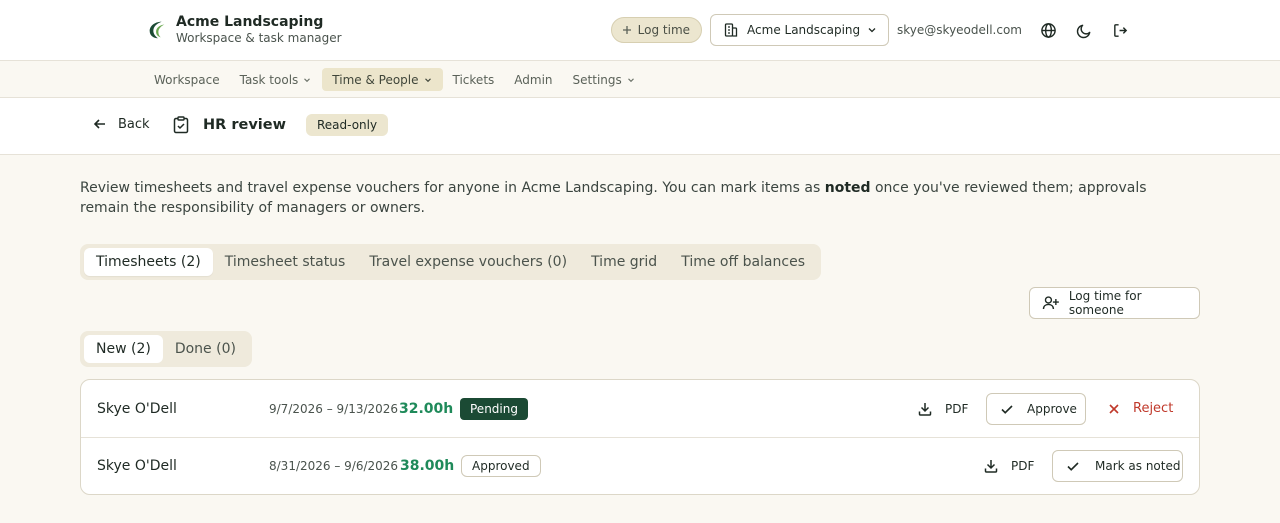  I want to click on plus-icon, so click(626, 30).